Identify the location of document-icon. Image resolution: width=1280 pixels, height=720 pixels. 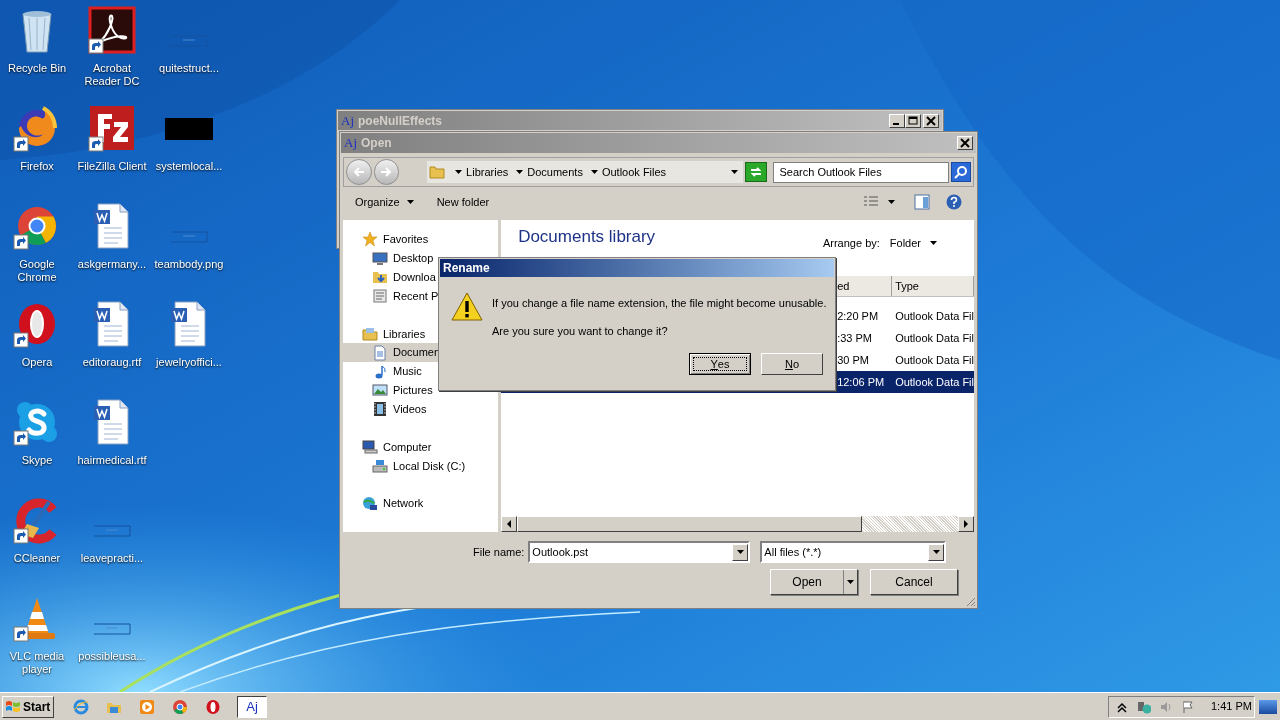
(380, 352).